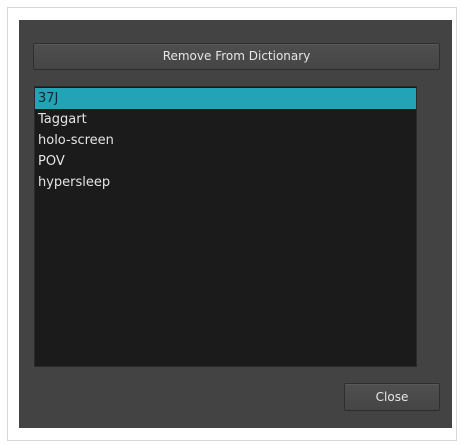  What do you see at coordinates (225, 161) in the screenshot?
I see `list-item: POV` at bounding box center [225, 161].